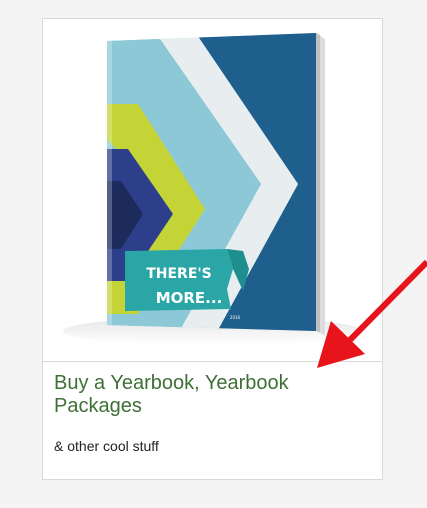 The width and height of the screenshot is (427, 508). Describe the element at coordinates (179, 274) in the screenshot. I see `cover-text-line1: THERE'S` at that location.